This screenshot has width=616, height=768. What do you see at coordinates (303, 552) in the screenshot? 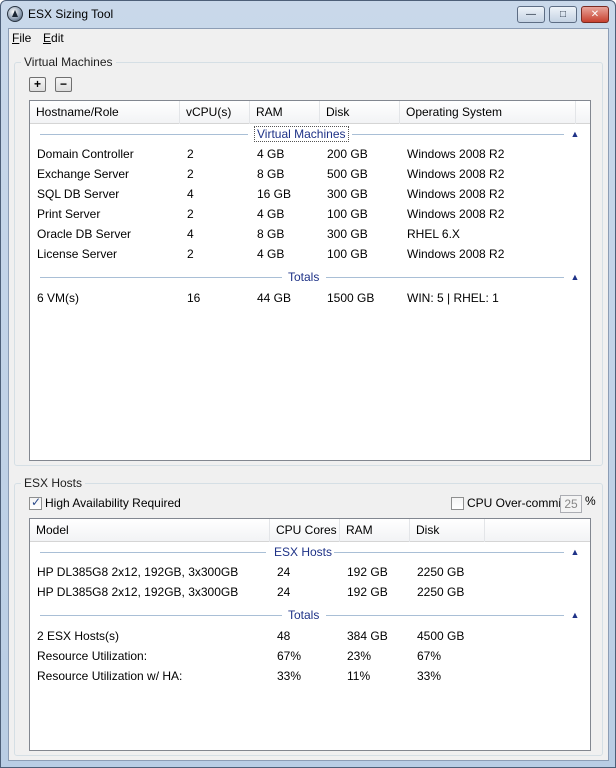
I see `esx-group-title: ESX Hosts` at bounding box center [303, 552].